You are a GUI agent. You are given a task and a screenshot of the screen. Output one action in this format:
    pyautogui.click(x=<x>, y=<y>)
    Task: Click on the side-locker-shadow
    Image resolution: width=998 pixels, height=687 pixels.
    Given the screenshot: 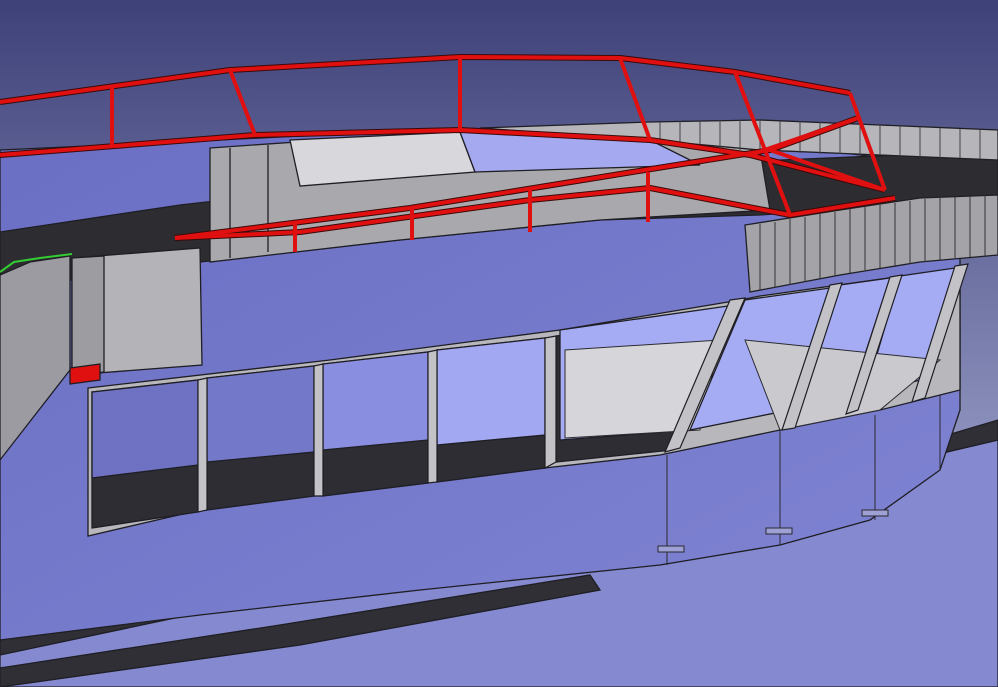 What is the action you would take?
    pyautogui.click(x=85, y=374)
    